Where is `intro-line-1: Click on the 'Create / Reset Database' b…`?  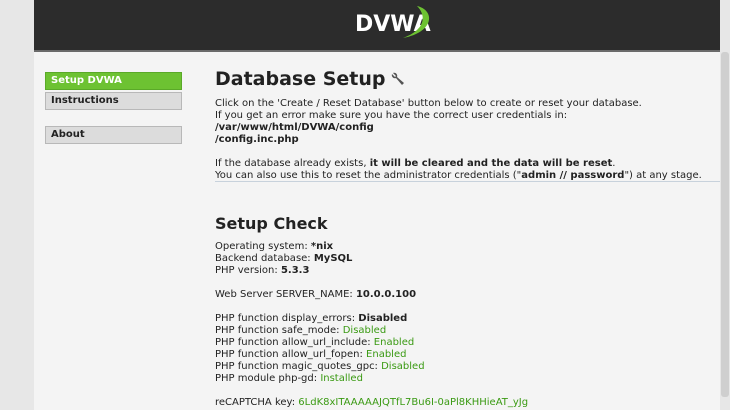
intro-line-1: Click on the 'Create / Reset Database' b… is located at coordinates (428, 103).